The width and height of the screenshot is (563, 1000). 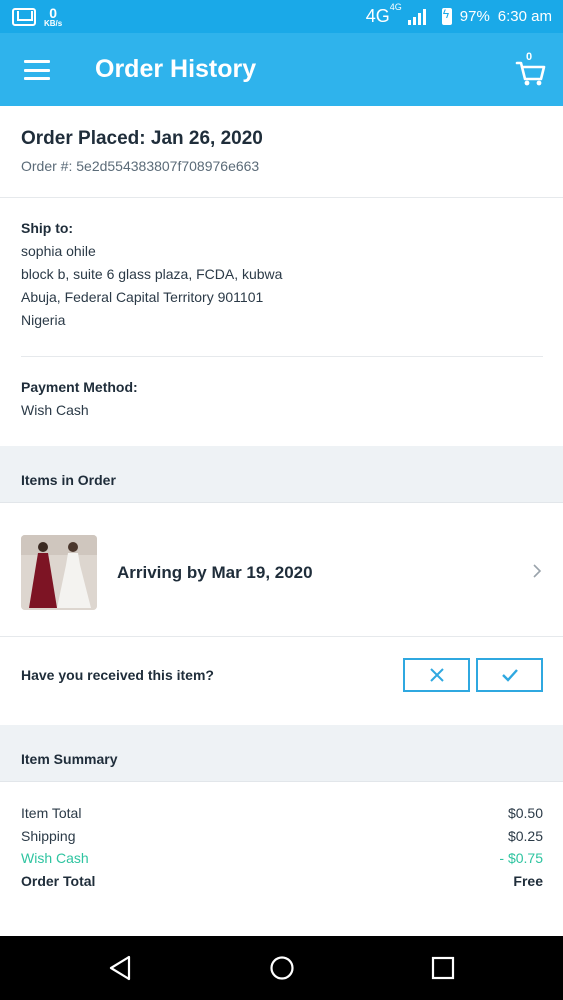 What do you see at coordinates (117, 675) in the screenshot?
I see `received-question: Have you received this item?` at bounding box center [117, 675].